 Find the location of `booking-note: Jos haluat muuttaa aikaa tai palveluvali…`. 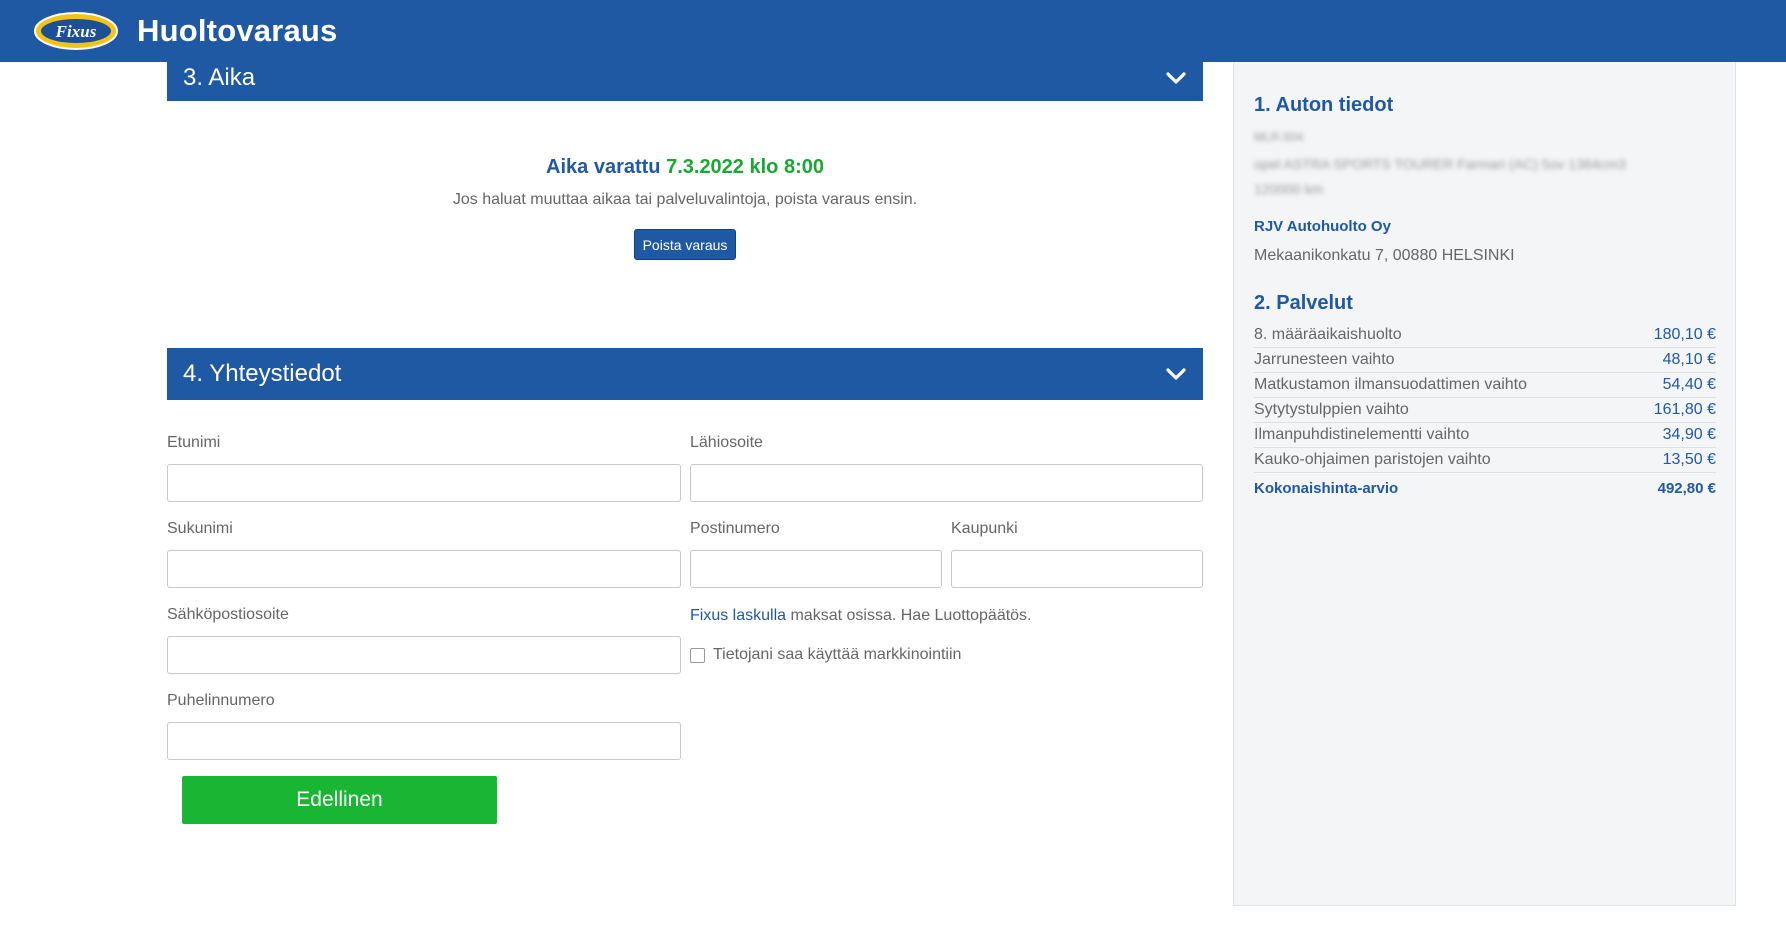

booking-note: Jos haluat muuttaa aikaa tai palveluvali… is located at coordinates (685, 199).